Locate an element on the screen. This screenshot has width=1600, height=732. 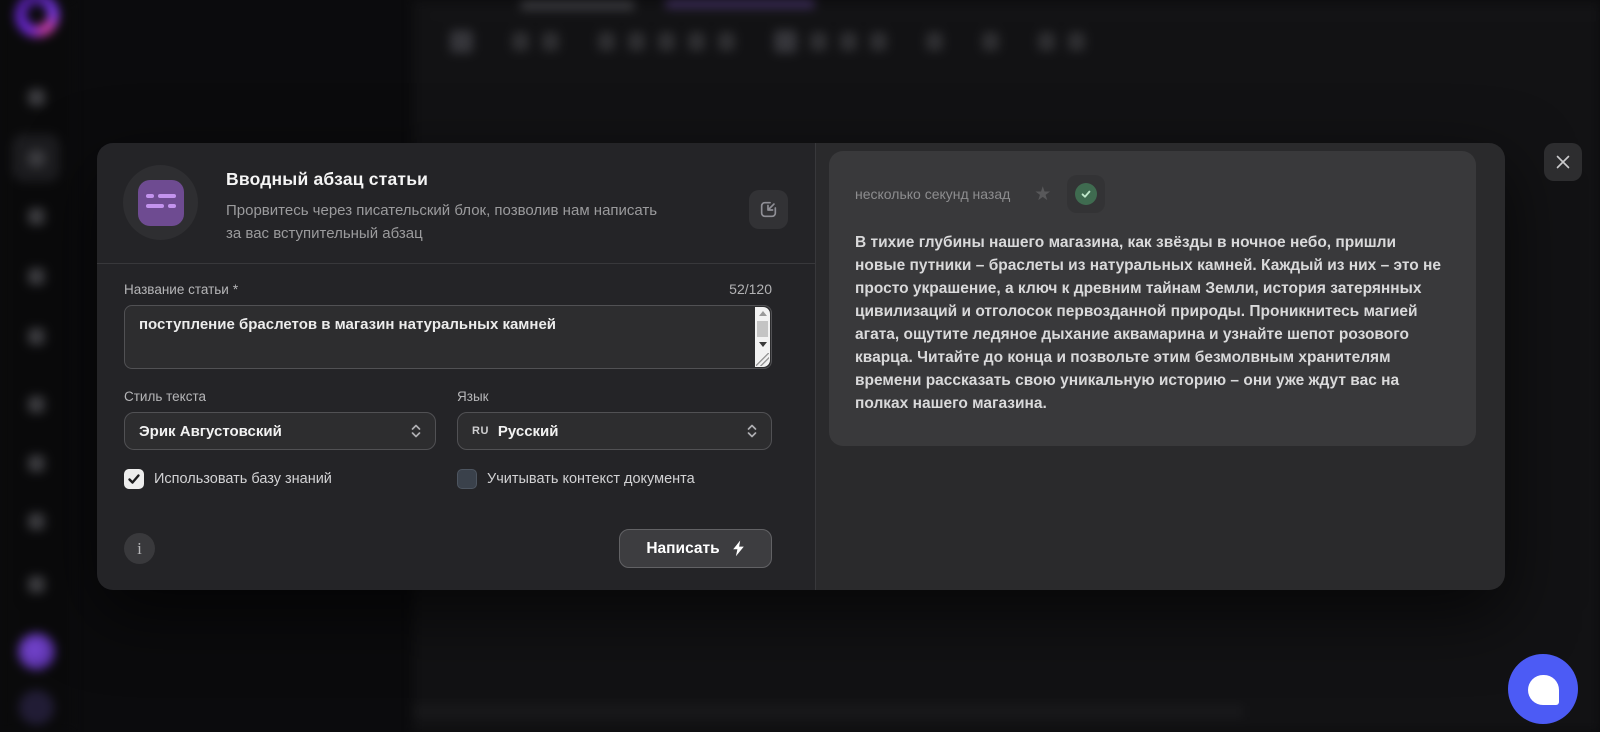
toolbar-code-icon is located at coordinates (878, 41).